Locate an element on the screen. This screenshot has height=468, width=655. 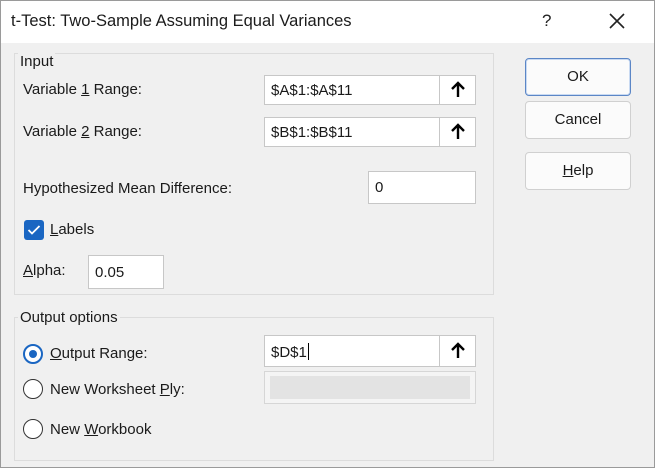
output-options-group-label: Output options is located at coordinates (69, 317).